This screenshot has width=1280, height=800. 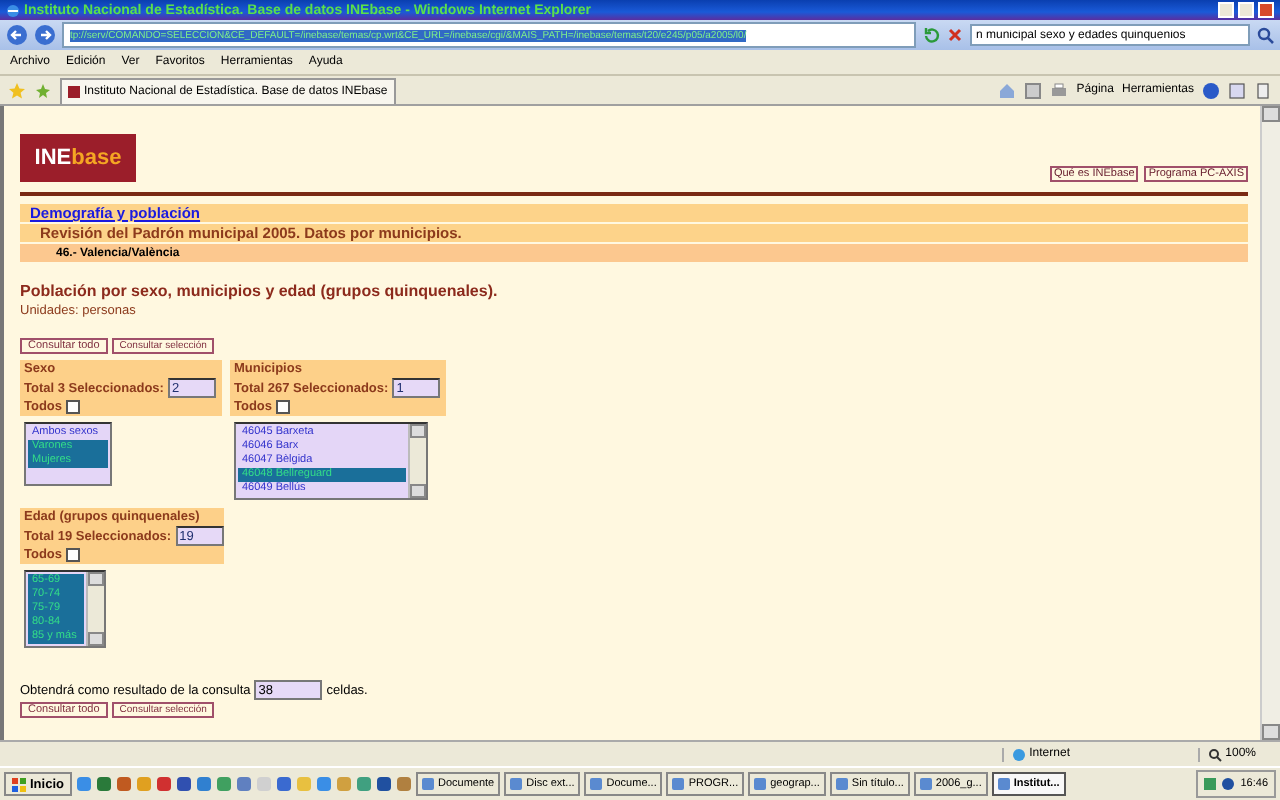 I want to click on search-icon, so click(x=1265, y=35).